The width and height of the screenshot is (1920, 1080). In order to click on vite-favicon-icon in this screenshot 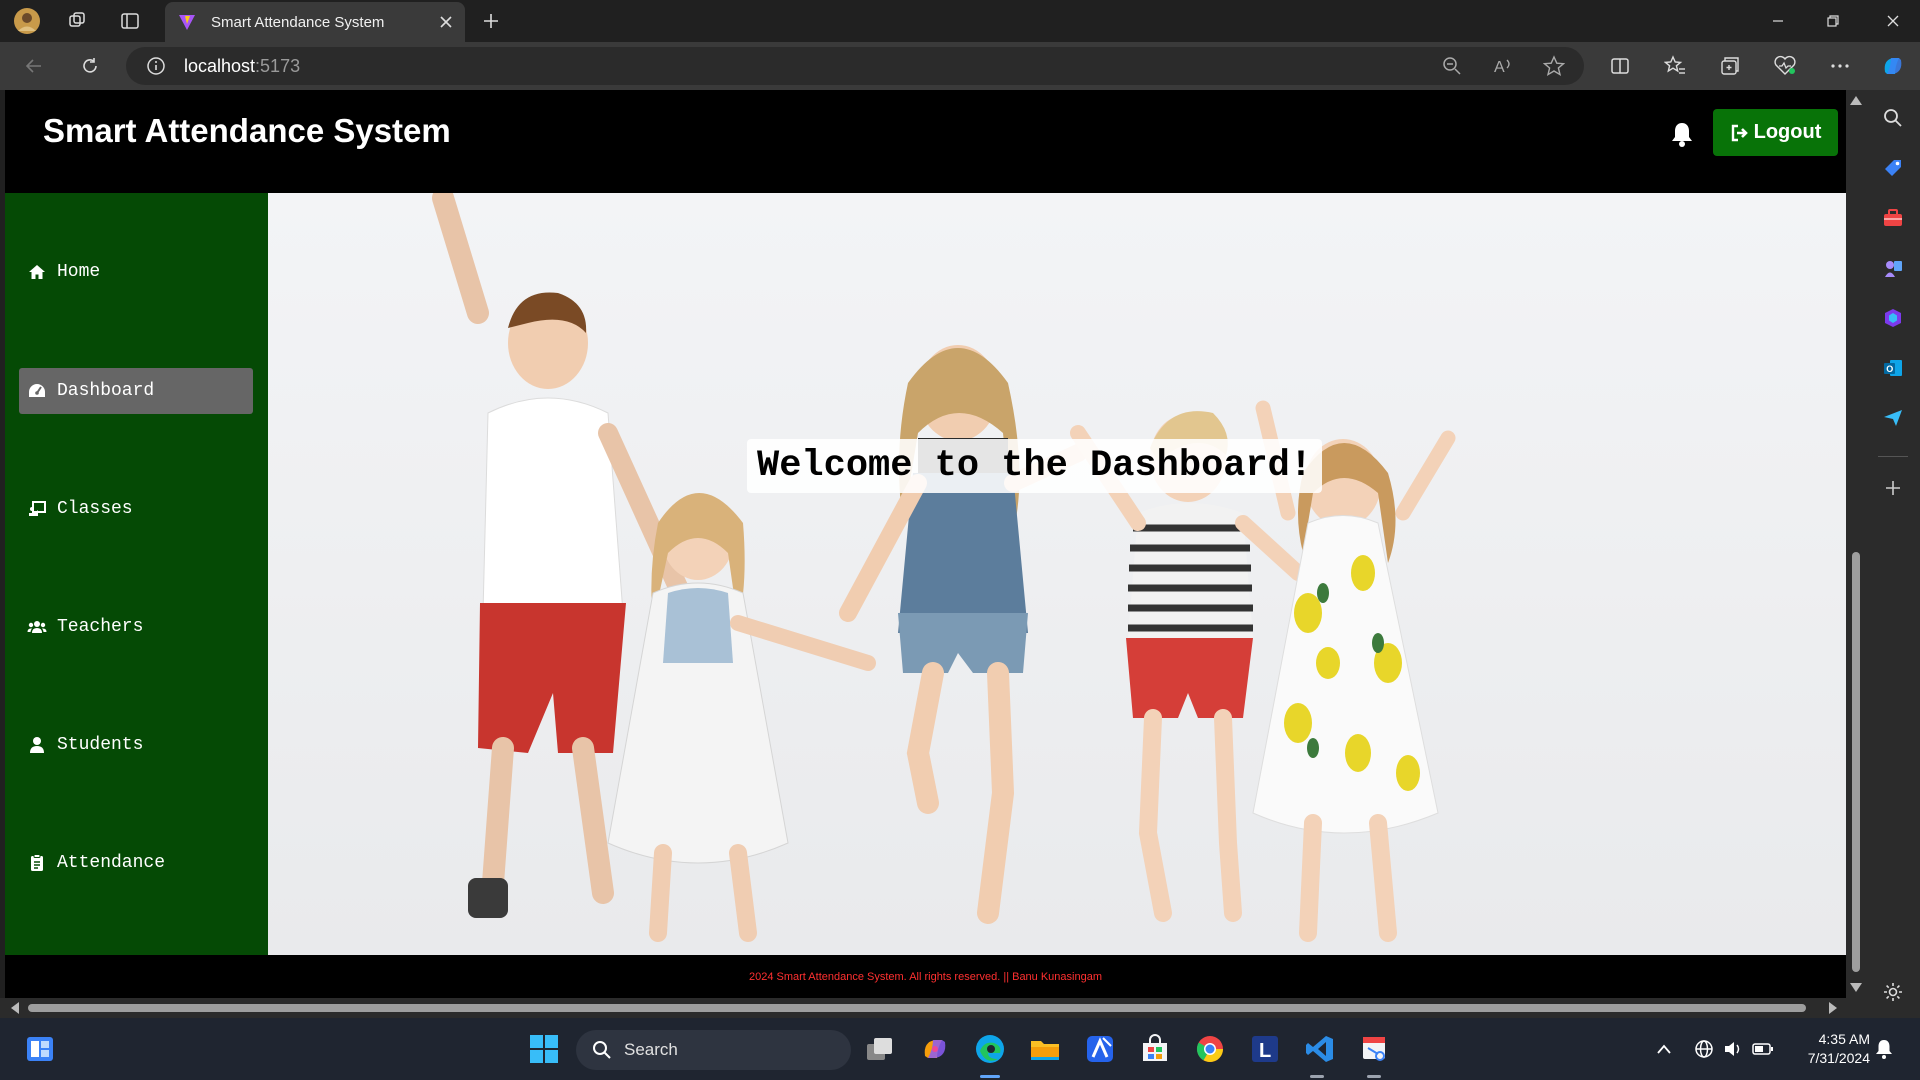, I will do `click(187, 22)`.